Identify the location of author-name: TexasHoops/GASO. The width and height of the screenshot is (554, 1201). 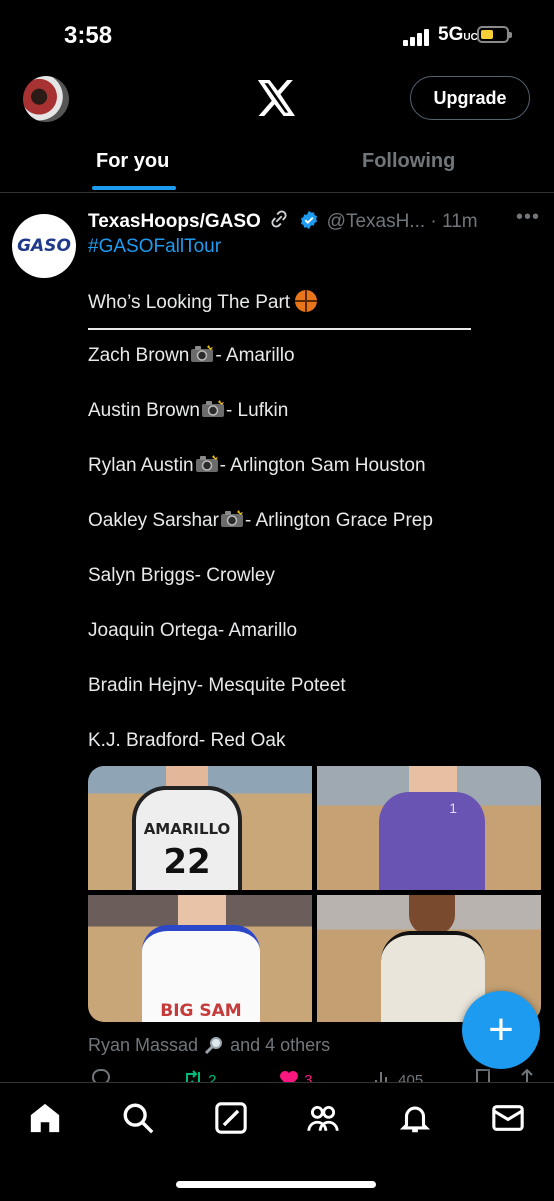
(174, 221).